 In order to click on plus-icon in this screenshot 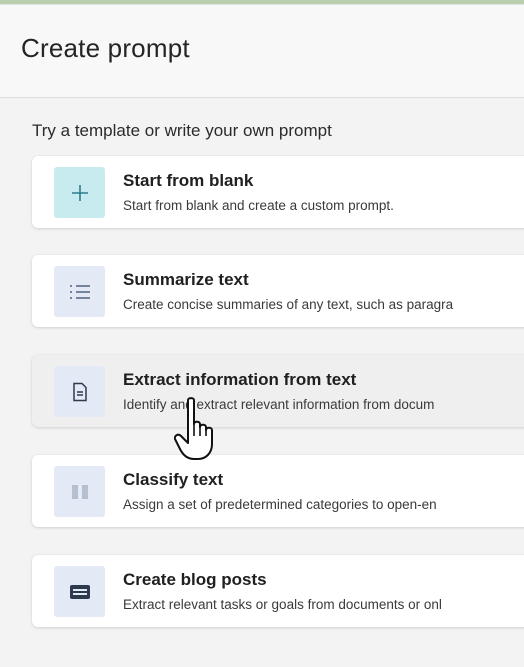, I will do `click(79, 192)`.